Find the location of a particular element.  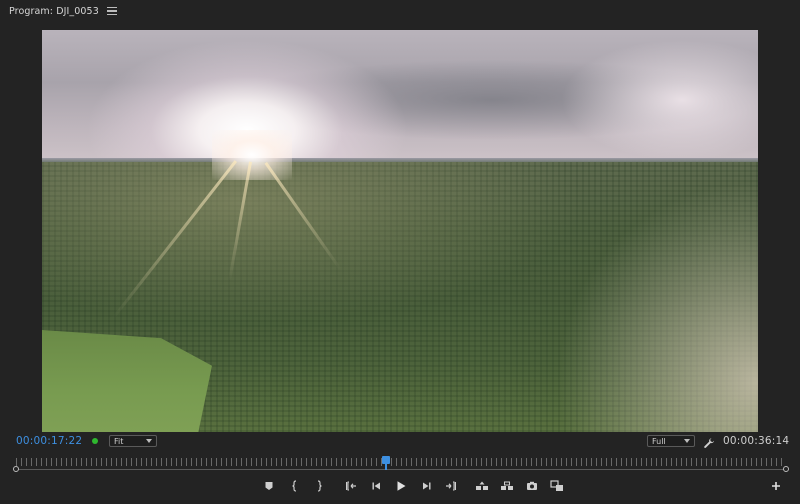

duration-timecode: 00:00:36:14 is located at coordinates (756, 441).